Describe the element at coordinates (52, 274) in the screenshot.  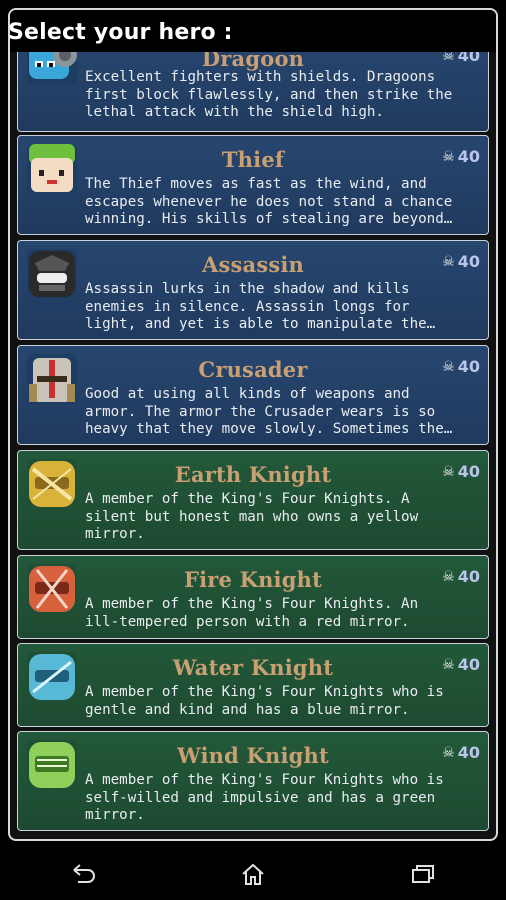
I see `assassin-mask-icon` at that location.